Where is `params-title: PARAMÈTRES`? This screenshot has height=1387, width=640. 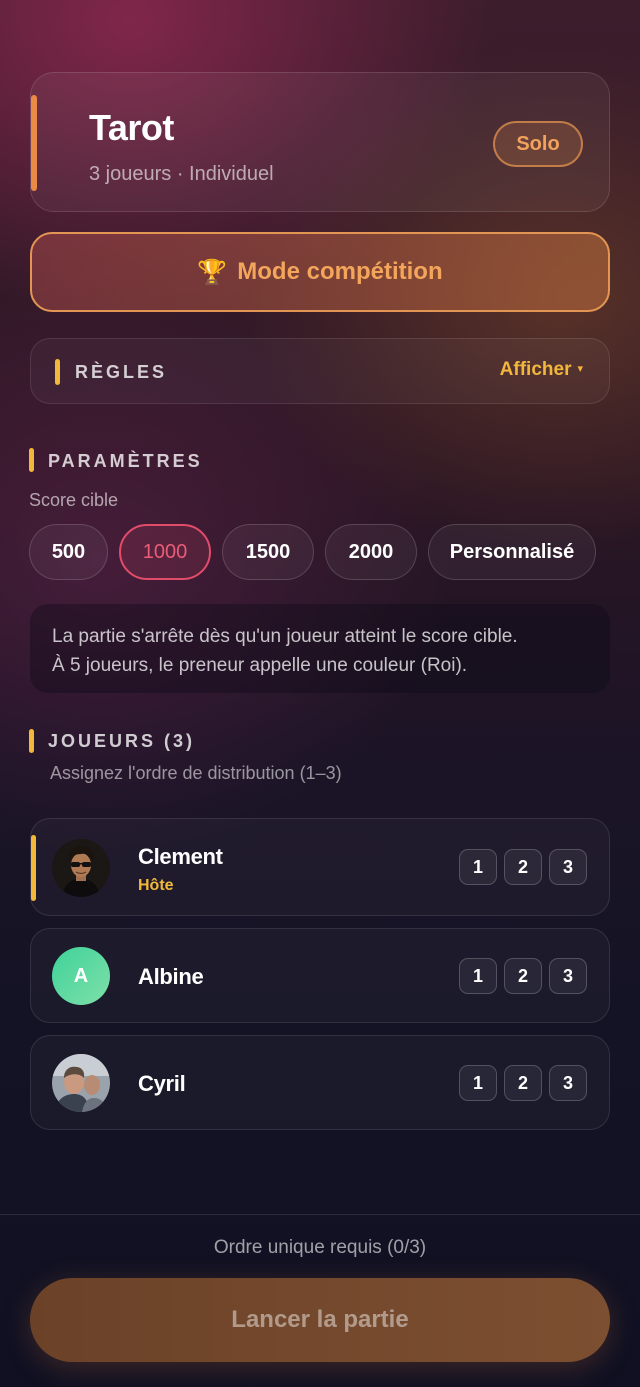
params-title: PARAMÈTRES is located at coordinates (125, 461).